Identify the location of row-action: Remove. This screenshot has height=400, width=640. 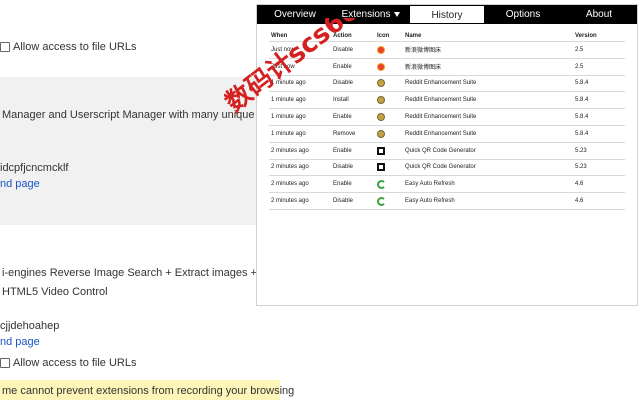
(353, 133).